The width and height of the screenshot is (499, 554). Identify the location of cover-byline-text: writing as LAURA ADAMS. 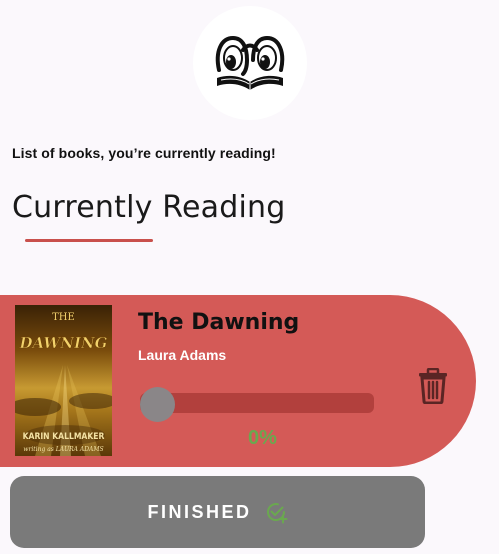
(63, 449).